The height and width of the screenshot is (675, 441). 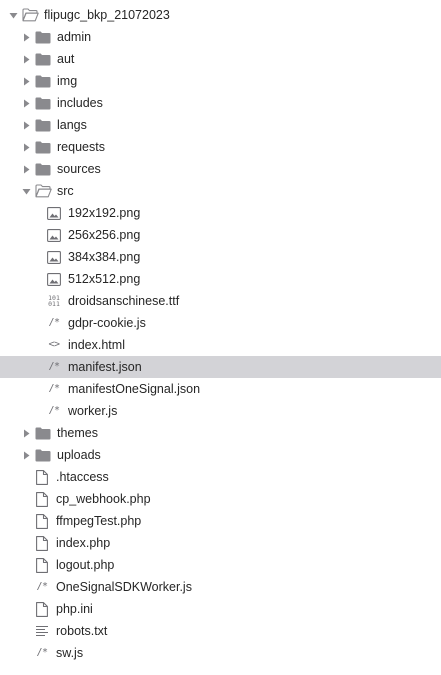 What do you see at coordinates (107, 323) in the screenshot?
I see `file-label: gdpr-cookie.js` at bounding box center [107, 323].